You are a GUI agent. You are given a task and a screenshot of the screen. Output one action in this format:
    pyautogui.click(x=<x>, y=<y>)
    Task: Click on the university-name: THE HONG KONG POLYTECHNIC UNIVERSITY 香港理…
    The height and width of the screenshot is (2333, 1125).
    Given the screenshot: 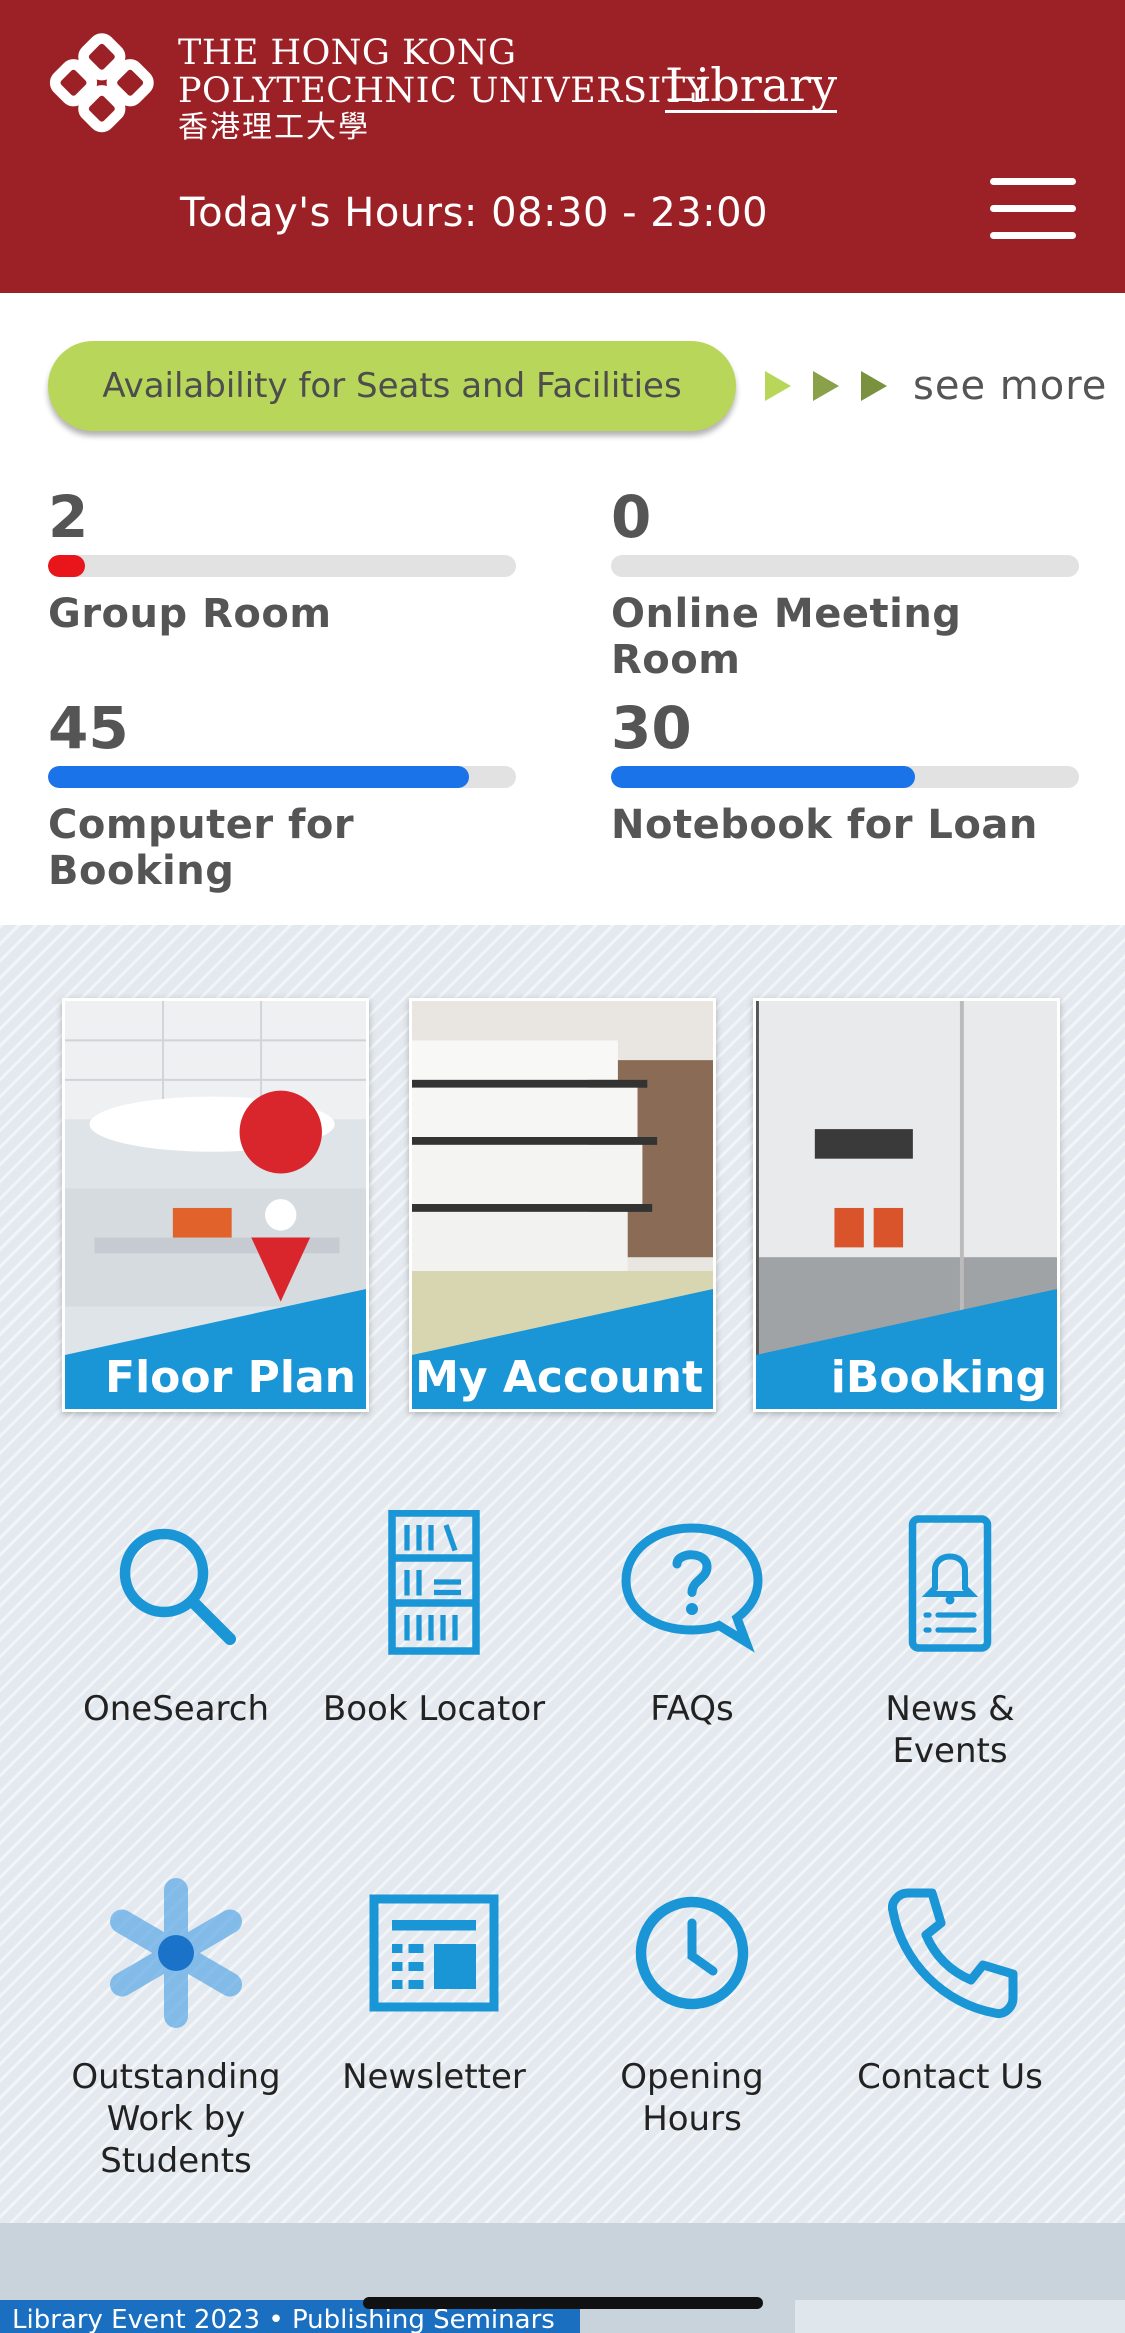 What is the action you would take?
    pyautogui.click(x=443, y=90)
    